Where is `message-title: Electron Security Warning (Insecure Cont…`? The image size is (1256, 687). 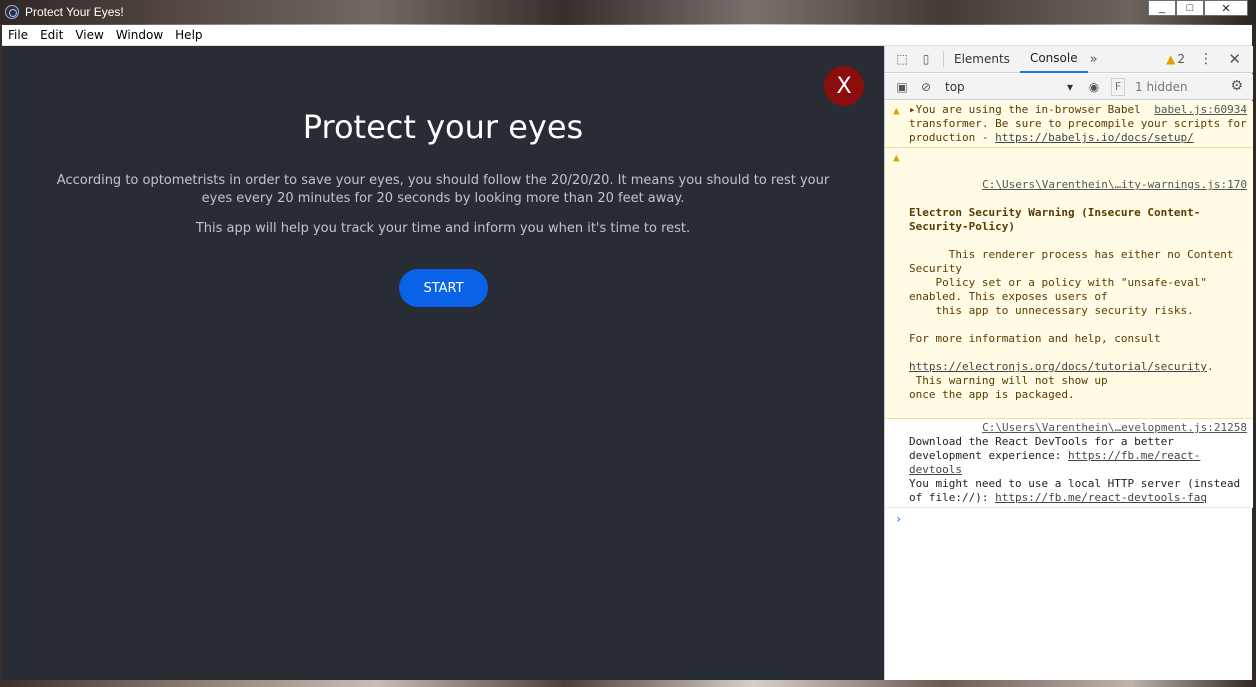 message-title: Electron Security Warning (Insecure Cont… is located at coordinates (1055, 219).